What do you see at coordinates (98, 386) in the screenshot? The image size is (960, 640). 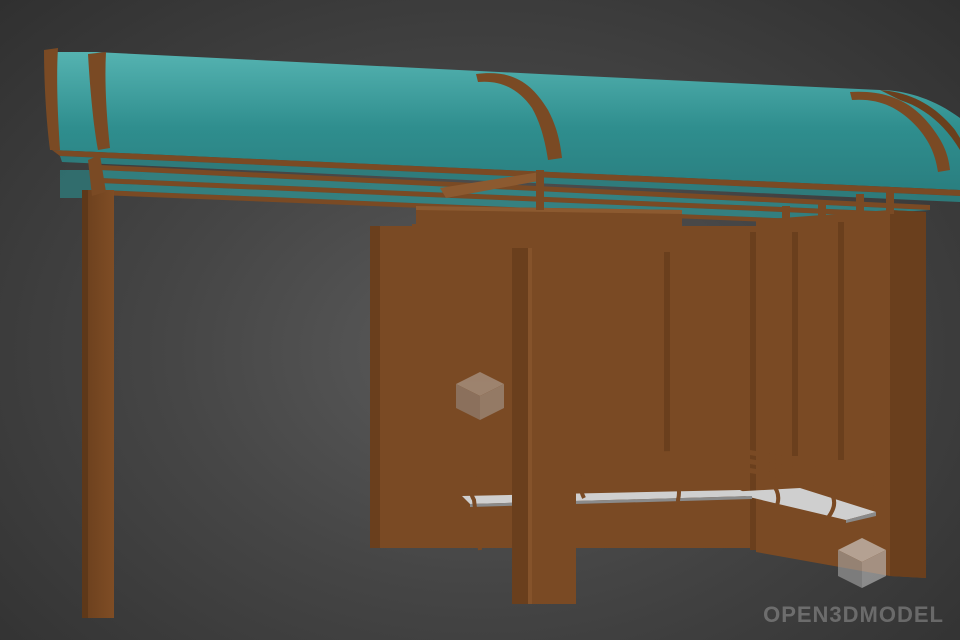 I see `left-post` at bounding box center [98, 386].